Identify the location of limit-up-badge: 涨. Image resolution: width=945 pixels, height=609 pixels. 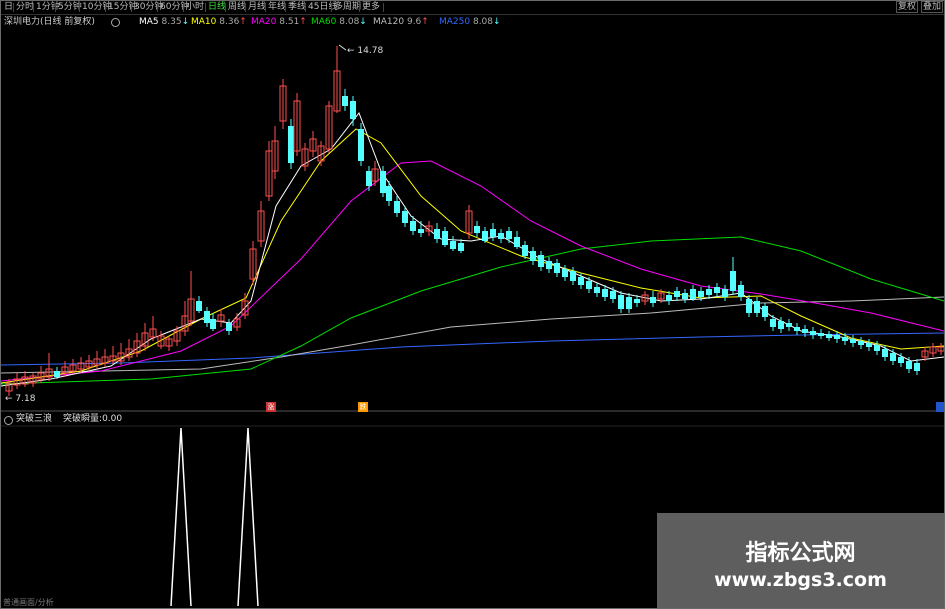
(271, 407).